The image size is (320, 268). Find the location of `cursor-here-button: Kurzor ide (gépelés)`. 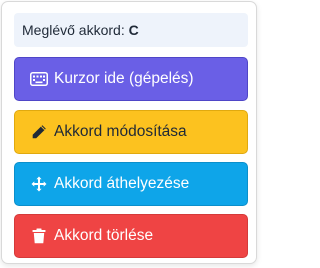

cursor-here-button: Kurzor ide (gépelés) is located at coordinates (131, 79).